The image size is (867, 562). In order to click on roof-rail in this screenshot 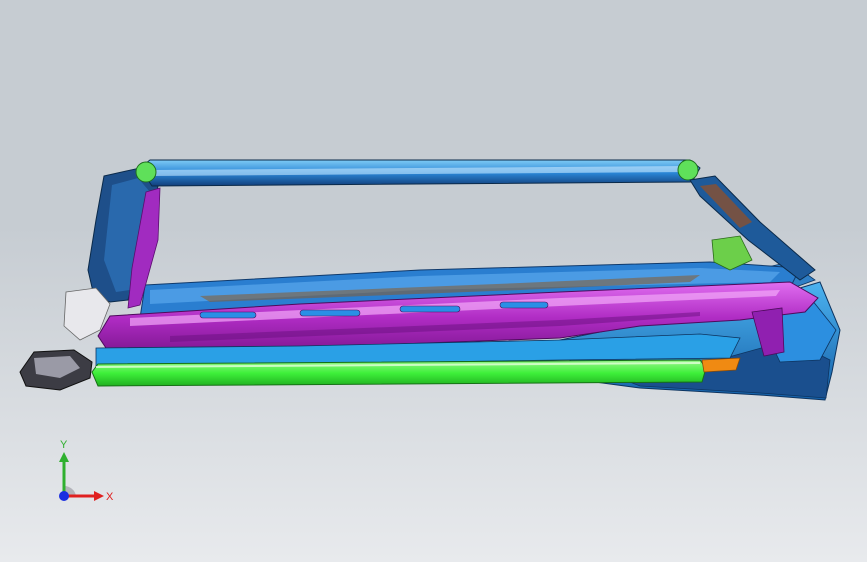, I will do `click(418, 173)`.